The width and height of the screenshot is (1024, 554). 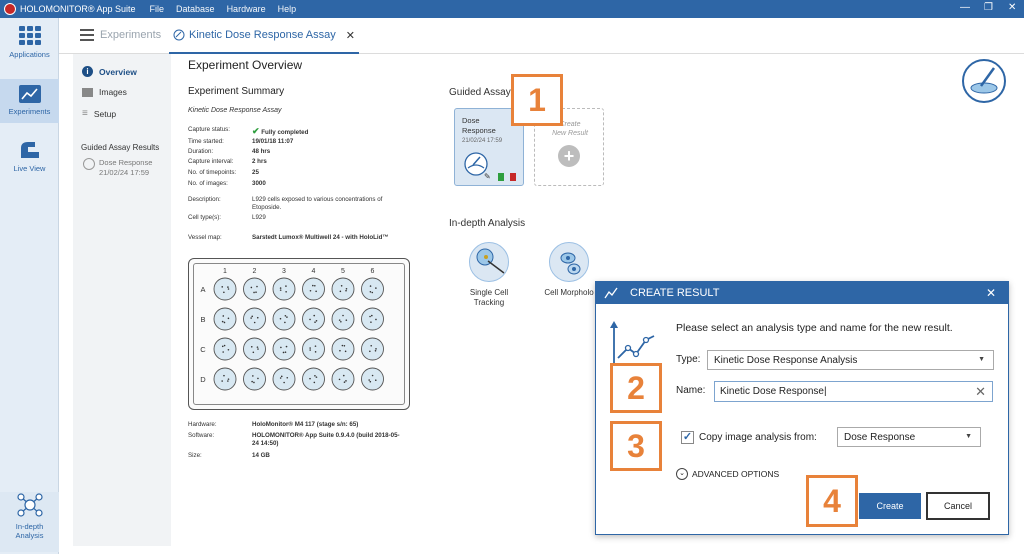 What do you see at coordinates (487, 176) in the screenshot?
I see `edit-icon: ✎` at bounding box center [487, 176].